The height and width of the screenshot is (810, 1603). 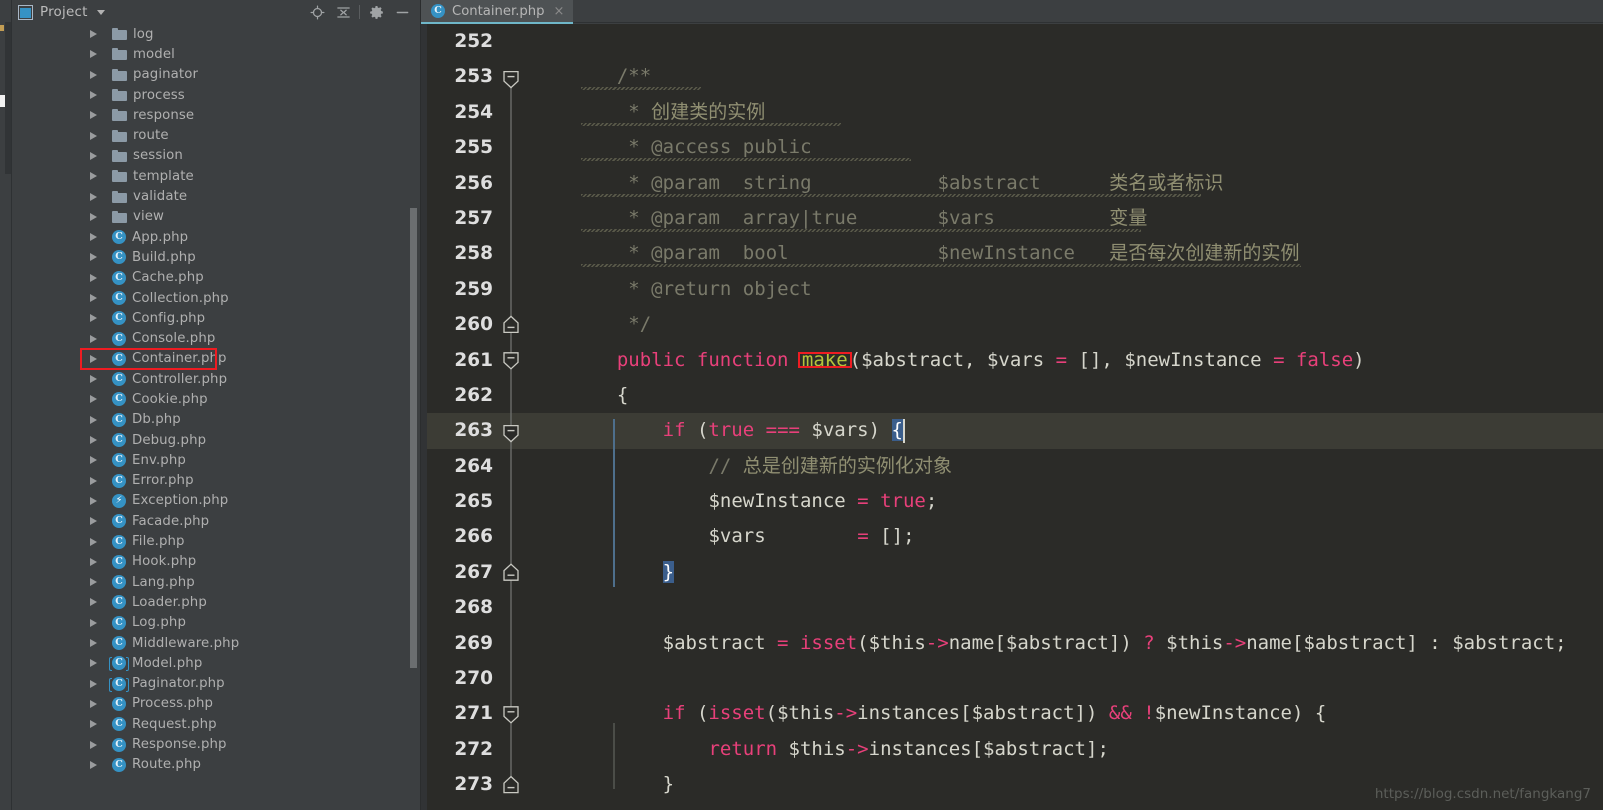 I want to click on editor-tab-container-php: C Container.php ×, so click(x=497, y=12).